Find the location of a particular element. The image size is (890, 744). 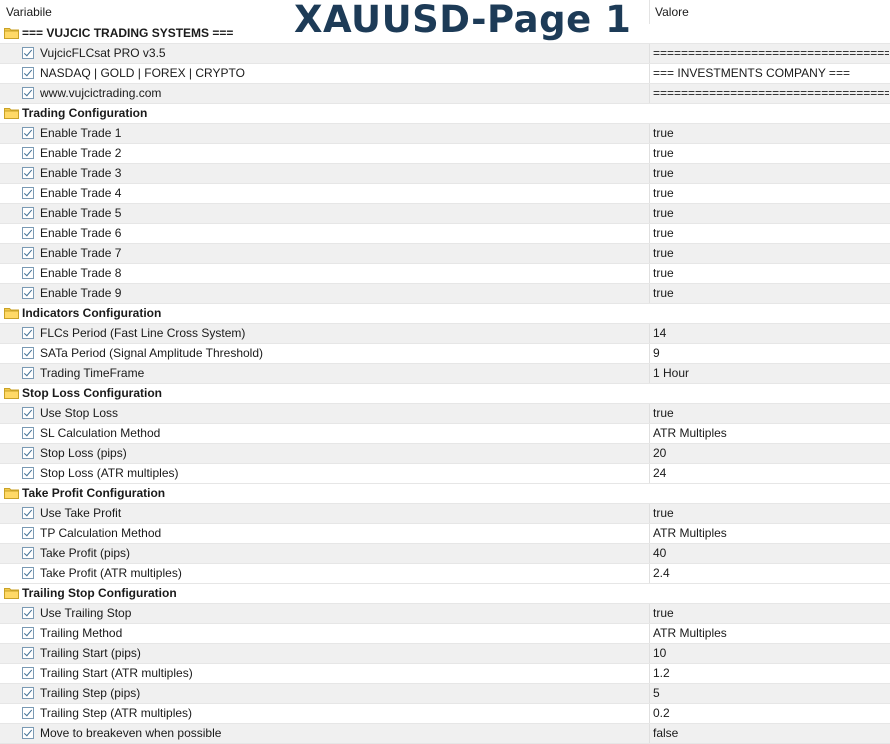

value-column-header: Valore is located at coordinates (672, 12).